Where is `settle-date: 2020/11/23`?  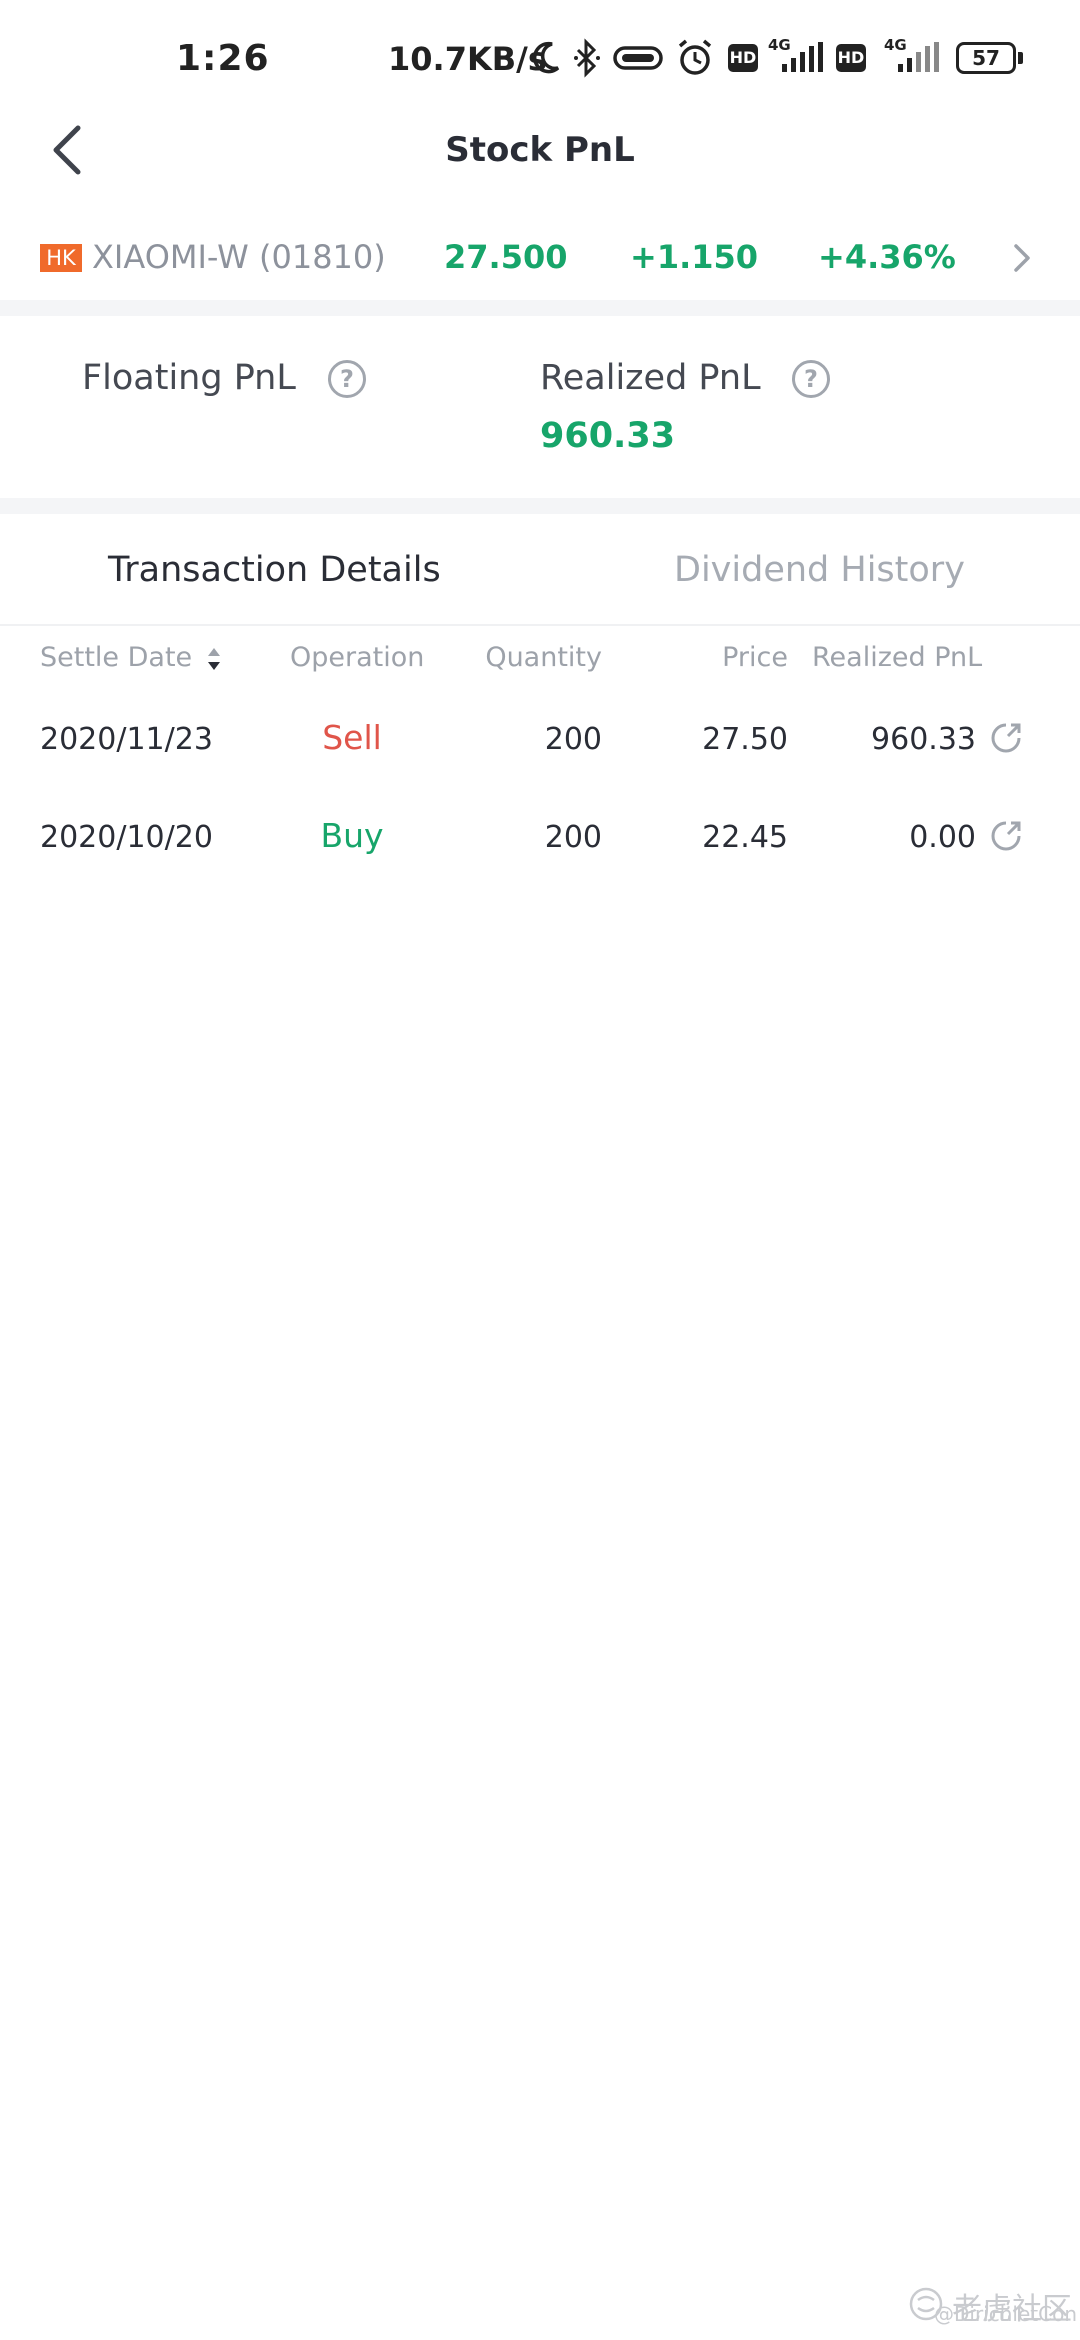 settle-date: 2020/11/23 is located at coordinates (126, 739).